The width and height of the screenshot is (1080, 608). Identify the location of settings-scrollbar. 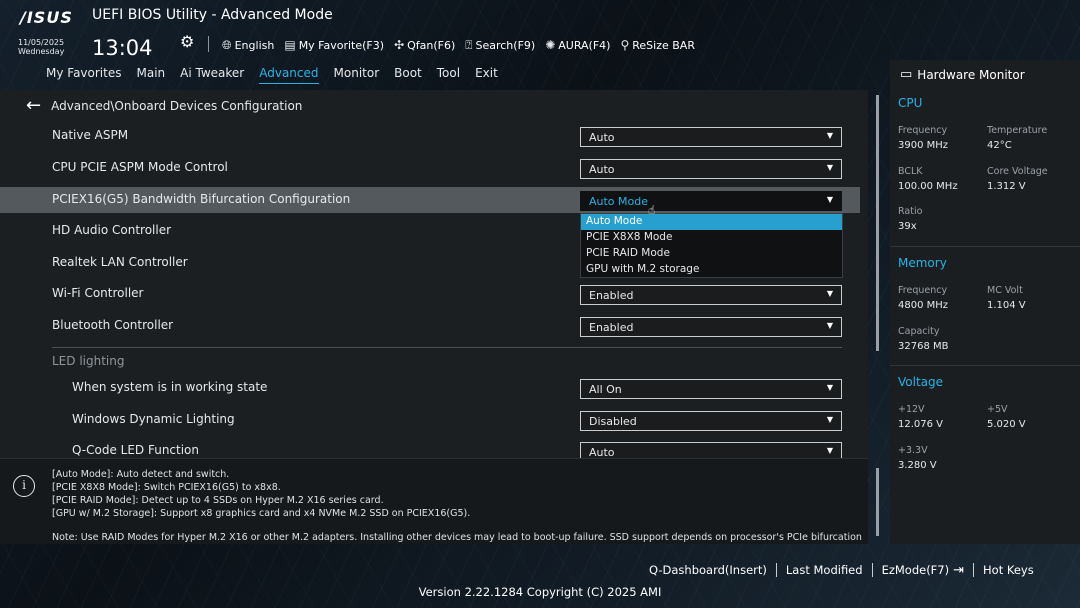
(877, 223).